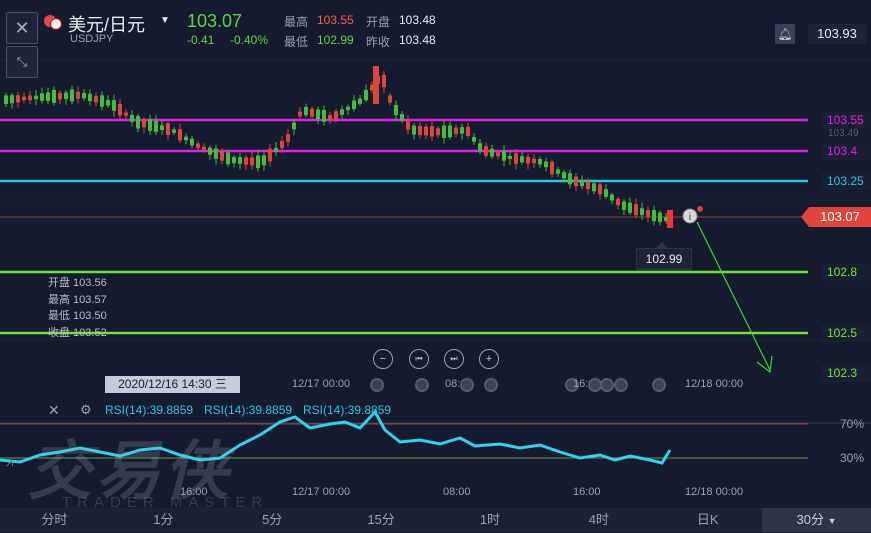 The height and width of the screenshot is (533, 871). What do you see at coordinates (378, 42) in the screenshot?
I see `prev-close-label: 昨收` at bounding box center [378, 42].